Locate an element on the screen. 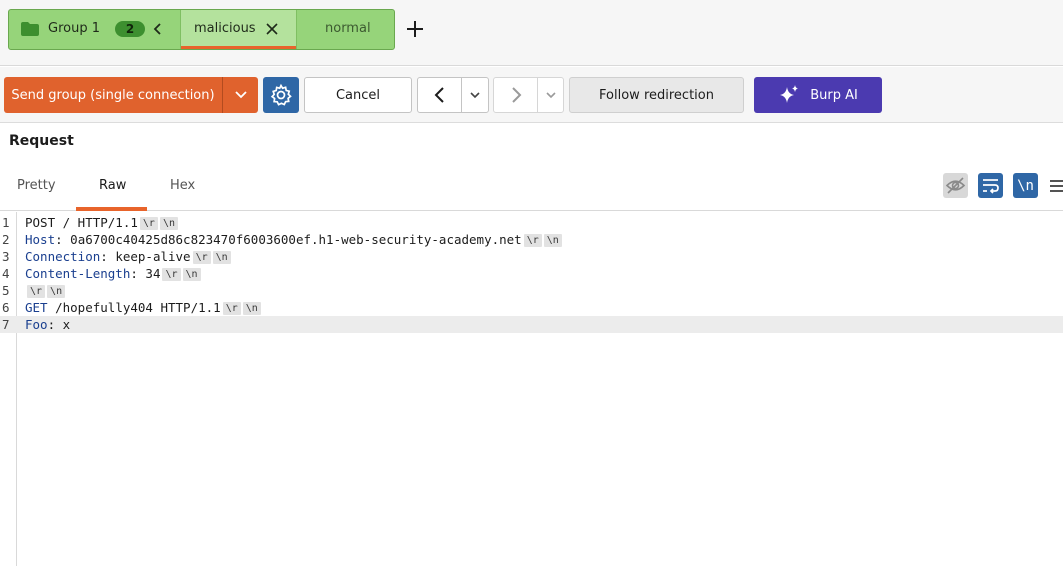  history-forward-dropdown is located at coordinates (550, 95).